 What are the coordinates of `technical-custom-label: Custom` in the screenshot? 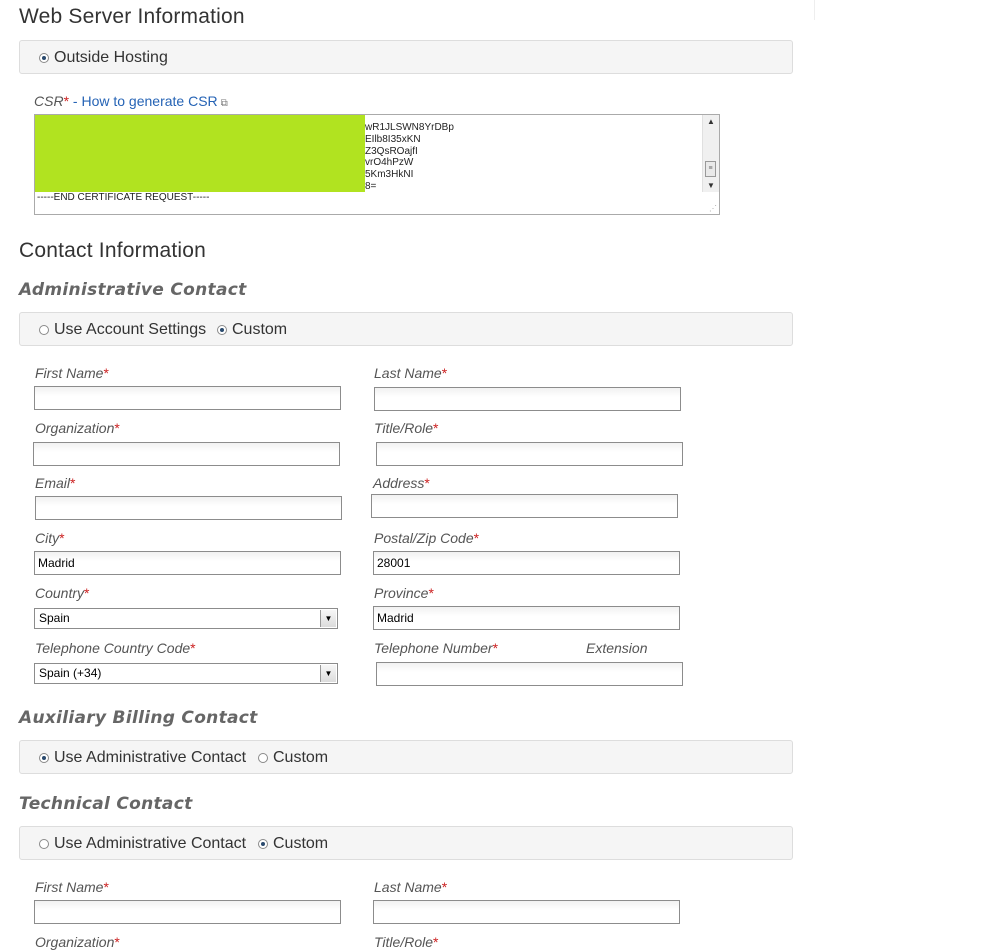 It's located at (301, 843).